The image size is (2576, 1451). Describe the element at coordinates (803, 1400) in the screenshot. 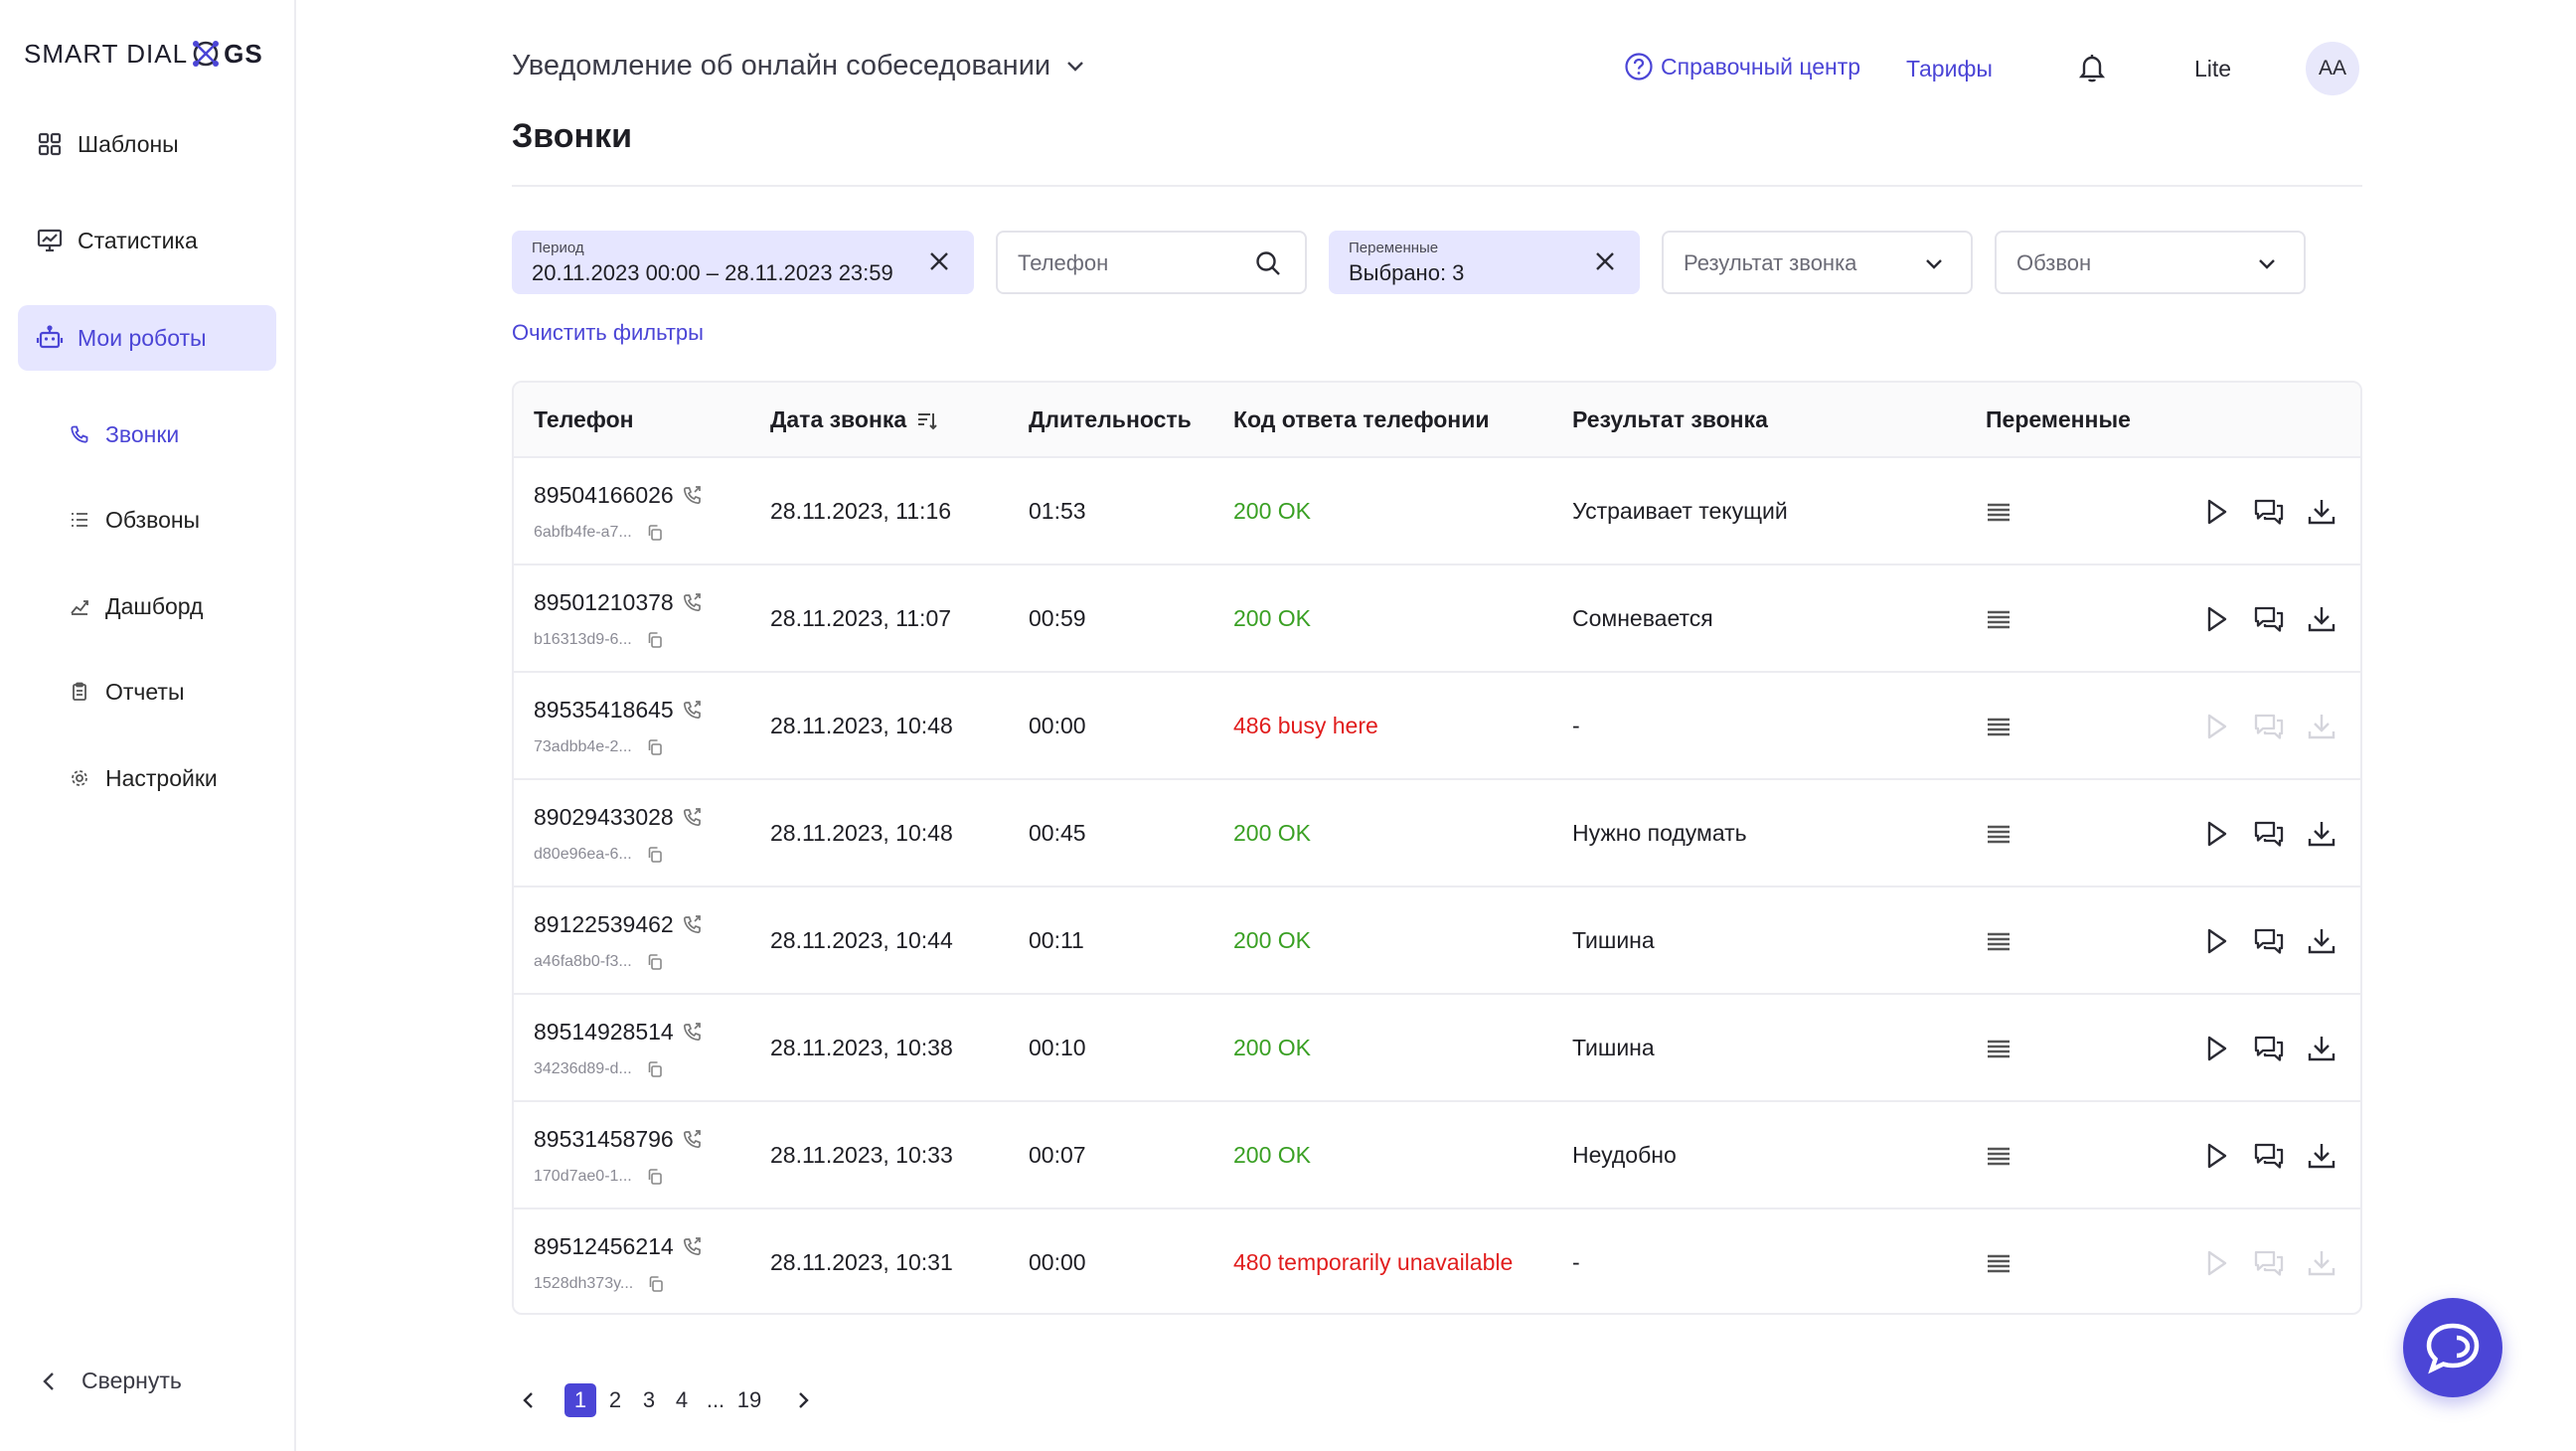

I see `next-page-button` at that location.